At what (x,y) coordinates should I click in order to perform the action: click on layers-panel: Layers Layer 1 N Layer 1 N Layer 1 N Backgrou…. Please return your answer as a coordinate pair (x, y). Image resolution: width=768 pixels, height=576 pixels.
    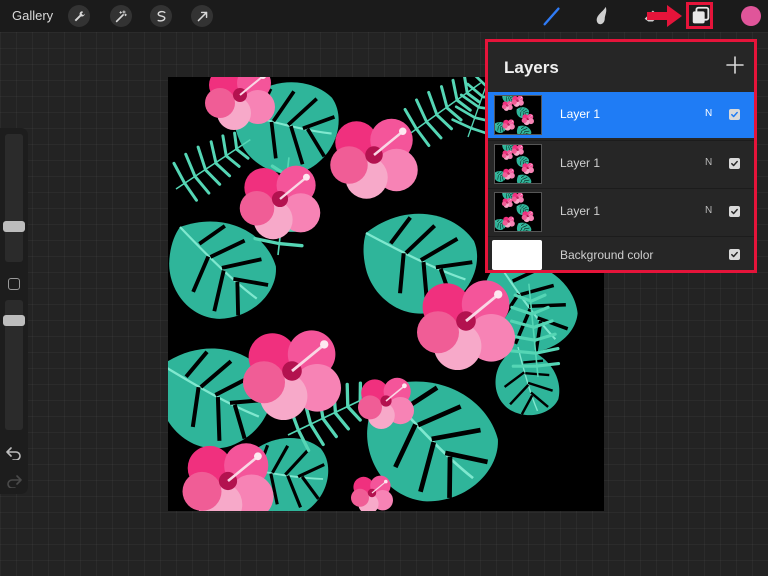
    Looking at the image, I should click on (621, 156).